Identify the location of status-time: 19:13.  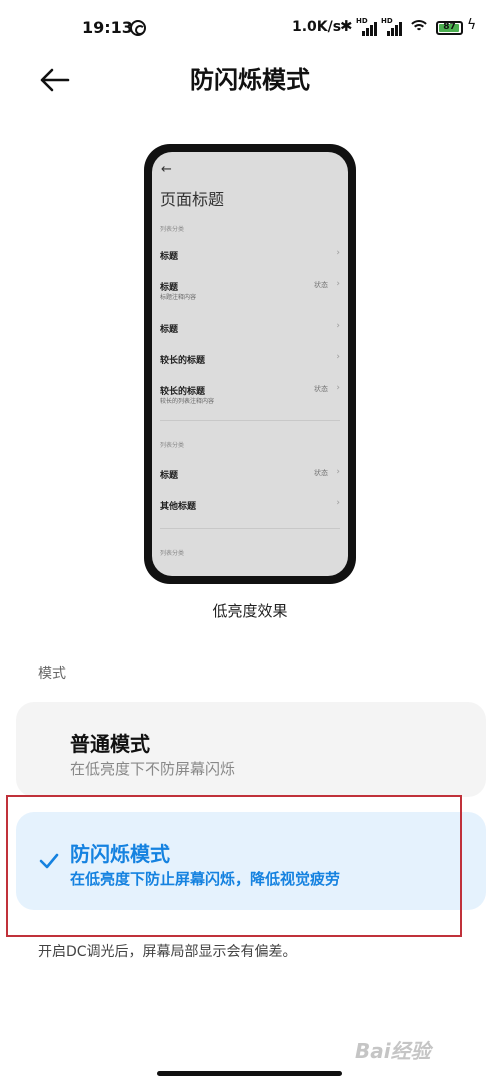
(107, 27).